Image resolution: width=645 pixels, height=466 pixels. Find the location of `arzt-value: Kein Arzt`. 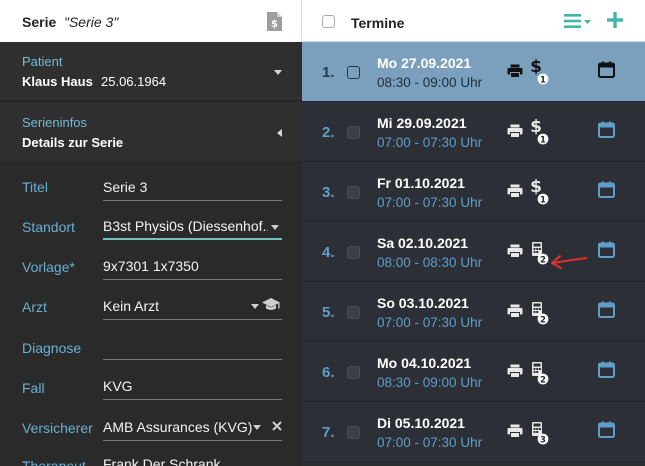

arzt-value: Kein Arzt is located at coordinates (131, 306).